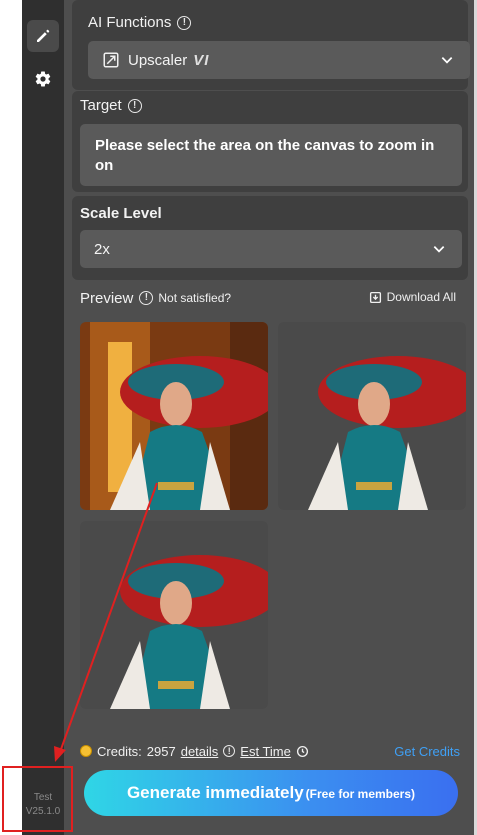 This screenshot has height=835, width=477. What do you see at coordinates (375, 297) in the screenshot?
I see `download-icon` at bounding box center [375, 297].